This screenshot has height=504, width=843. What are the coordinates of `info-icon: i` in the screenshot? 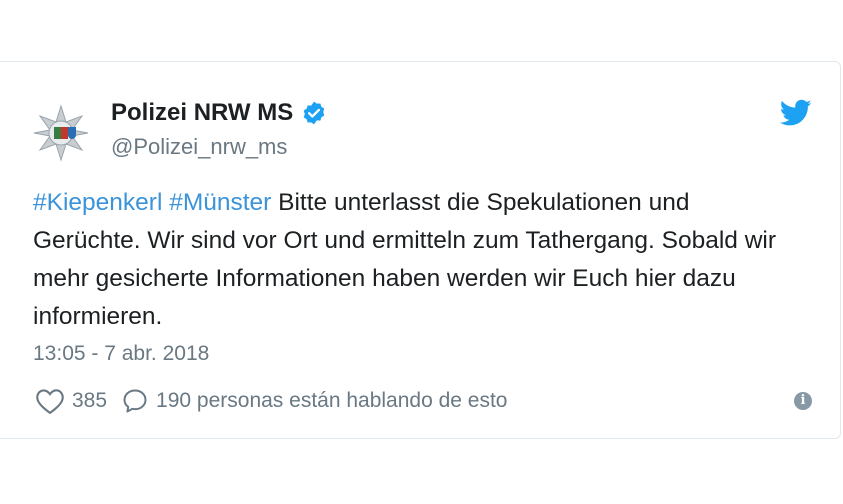 It's located at (803, 401).